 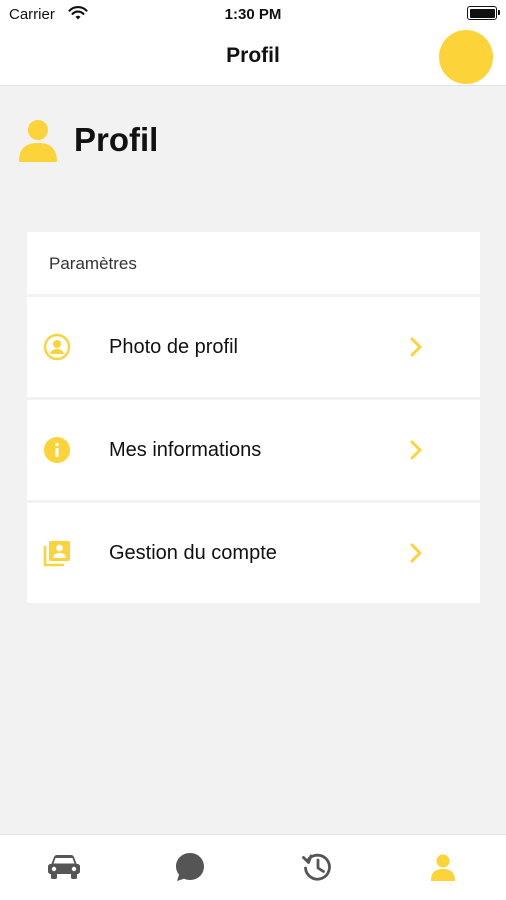 I want to click on history-icon, so click(x=316, y=867).